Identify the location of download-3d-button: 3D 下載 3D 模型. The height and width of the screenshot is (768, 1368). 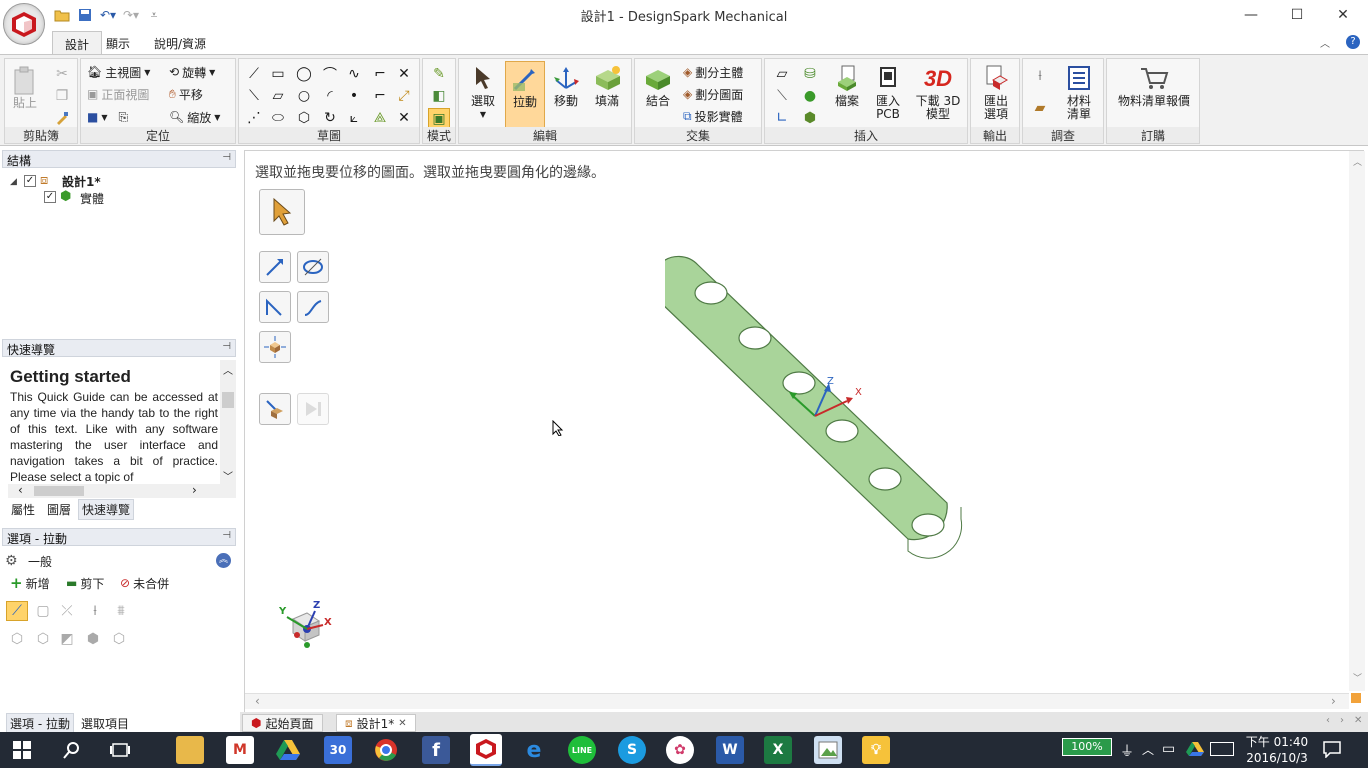
(938, 91).